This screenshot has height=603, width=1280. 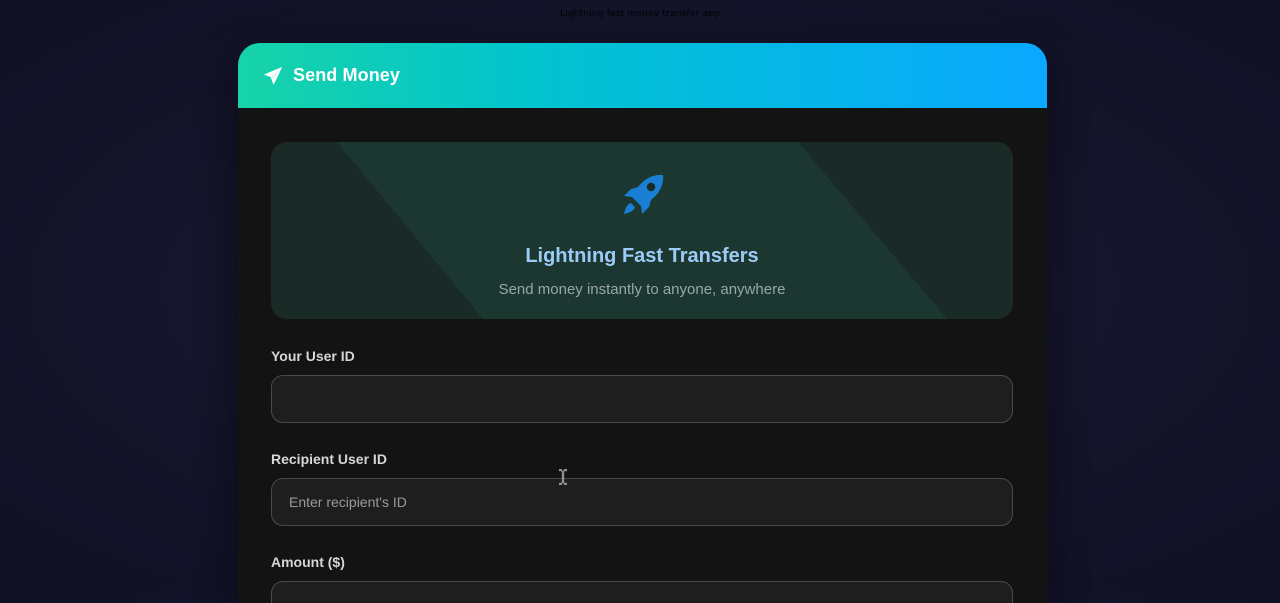 What do you see at coordinates (640, 14) in the screenshot?
I see `page-caption: Lightning fast money transfer app` at bounding box center [640, 14].